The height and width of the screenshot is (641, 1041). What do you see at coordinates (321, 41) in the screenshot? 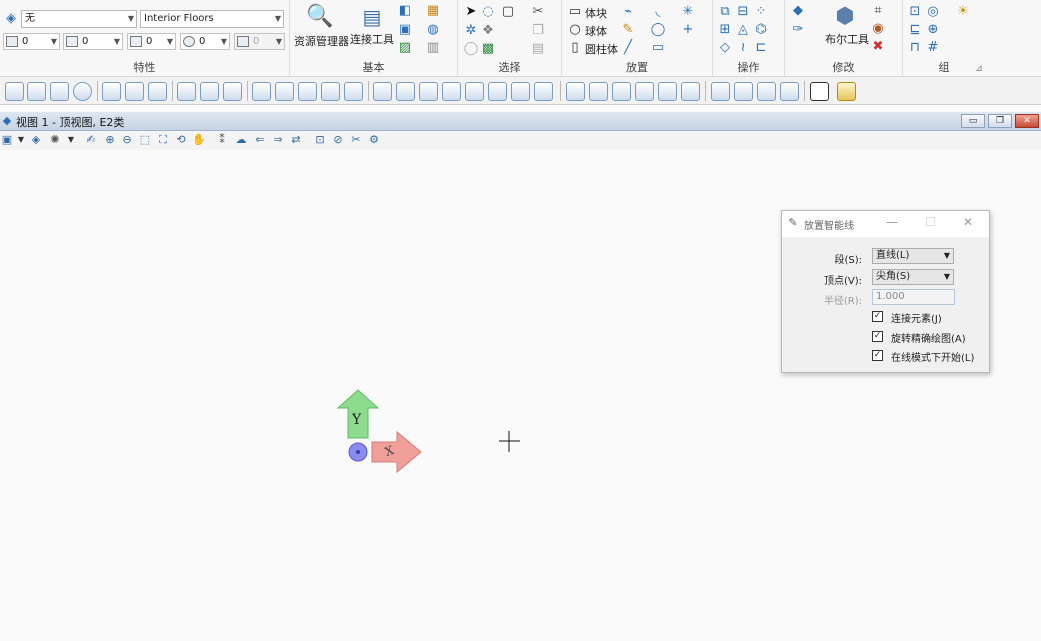
I see `explorer-label: 资源管理器` at bounding box center [321, 41].